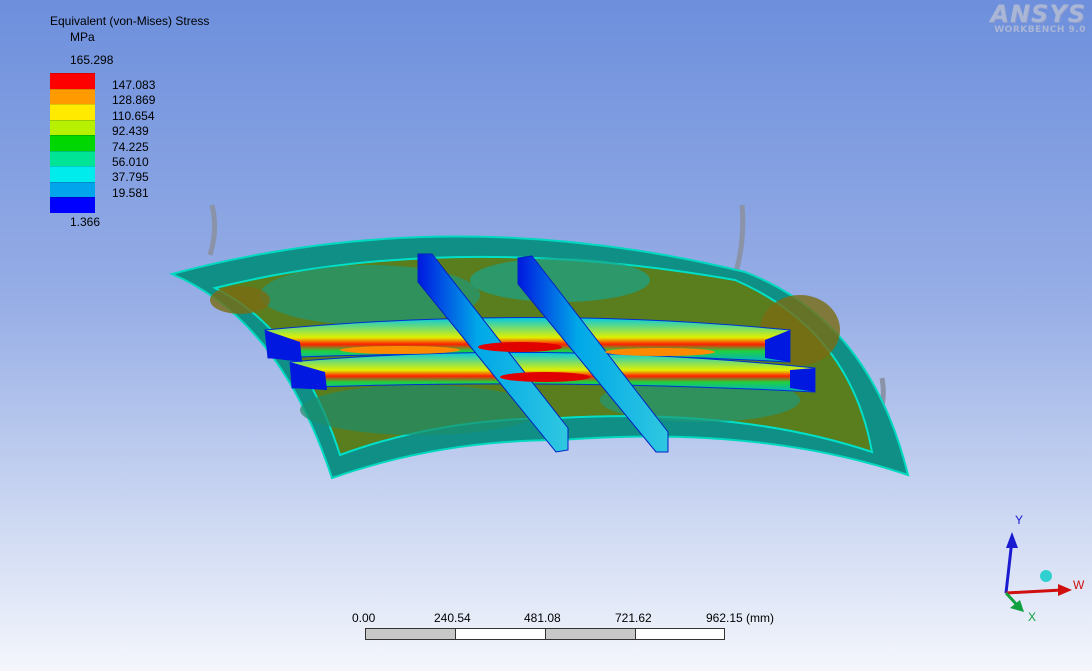 The height and width of the screenshot is (671, 1092). Describe the element at coordinates (1032, 617) in the screenshot. I see `triad-x-label: X` at that location.